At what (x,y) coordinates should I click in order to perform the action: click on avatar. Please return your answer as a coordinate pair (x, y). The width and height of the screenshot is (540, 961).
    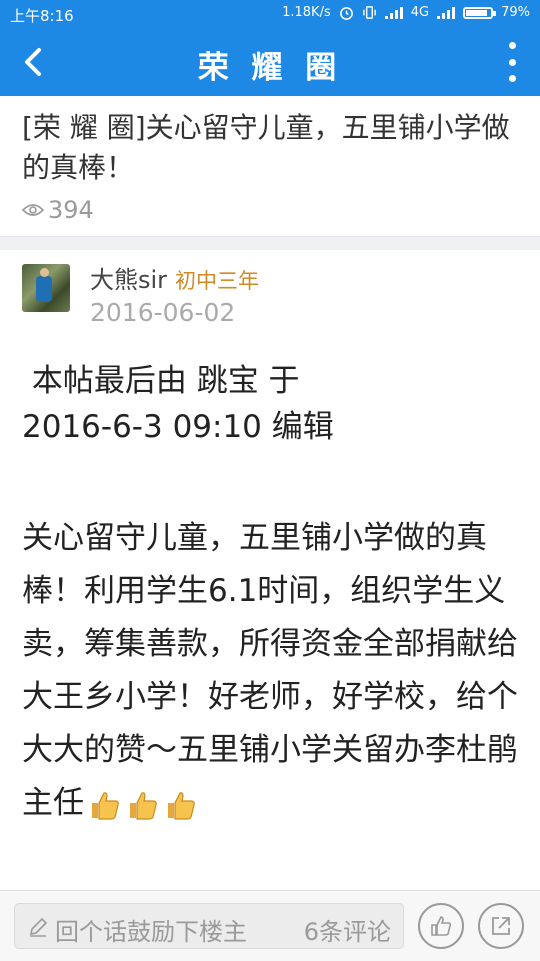
    Looking at the image, I should click on (46, 288).